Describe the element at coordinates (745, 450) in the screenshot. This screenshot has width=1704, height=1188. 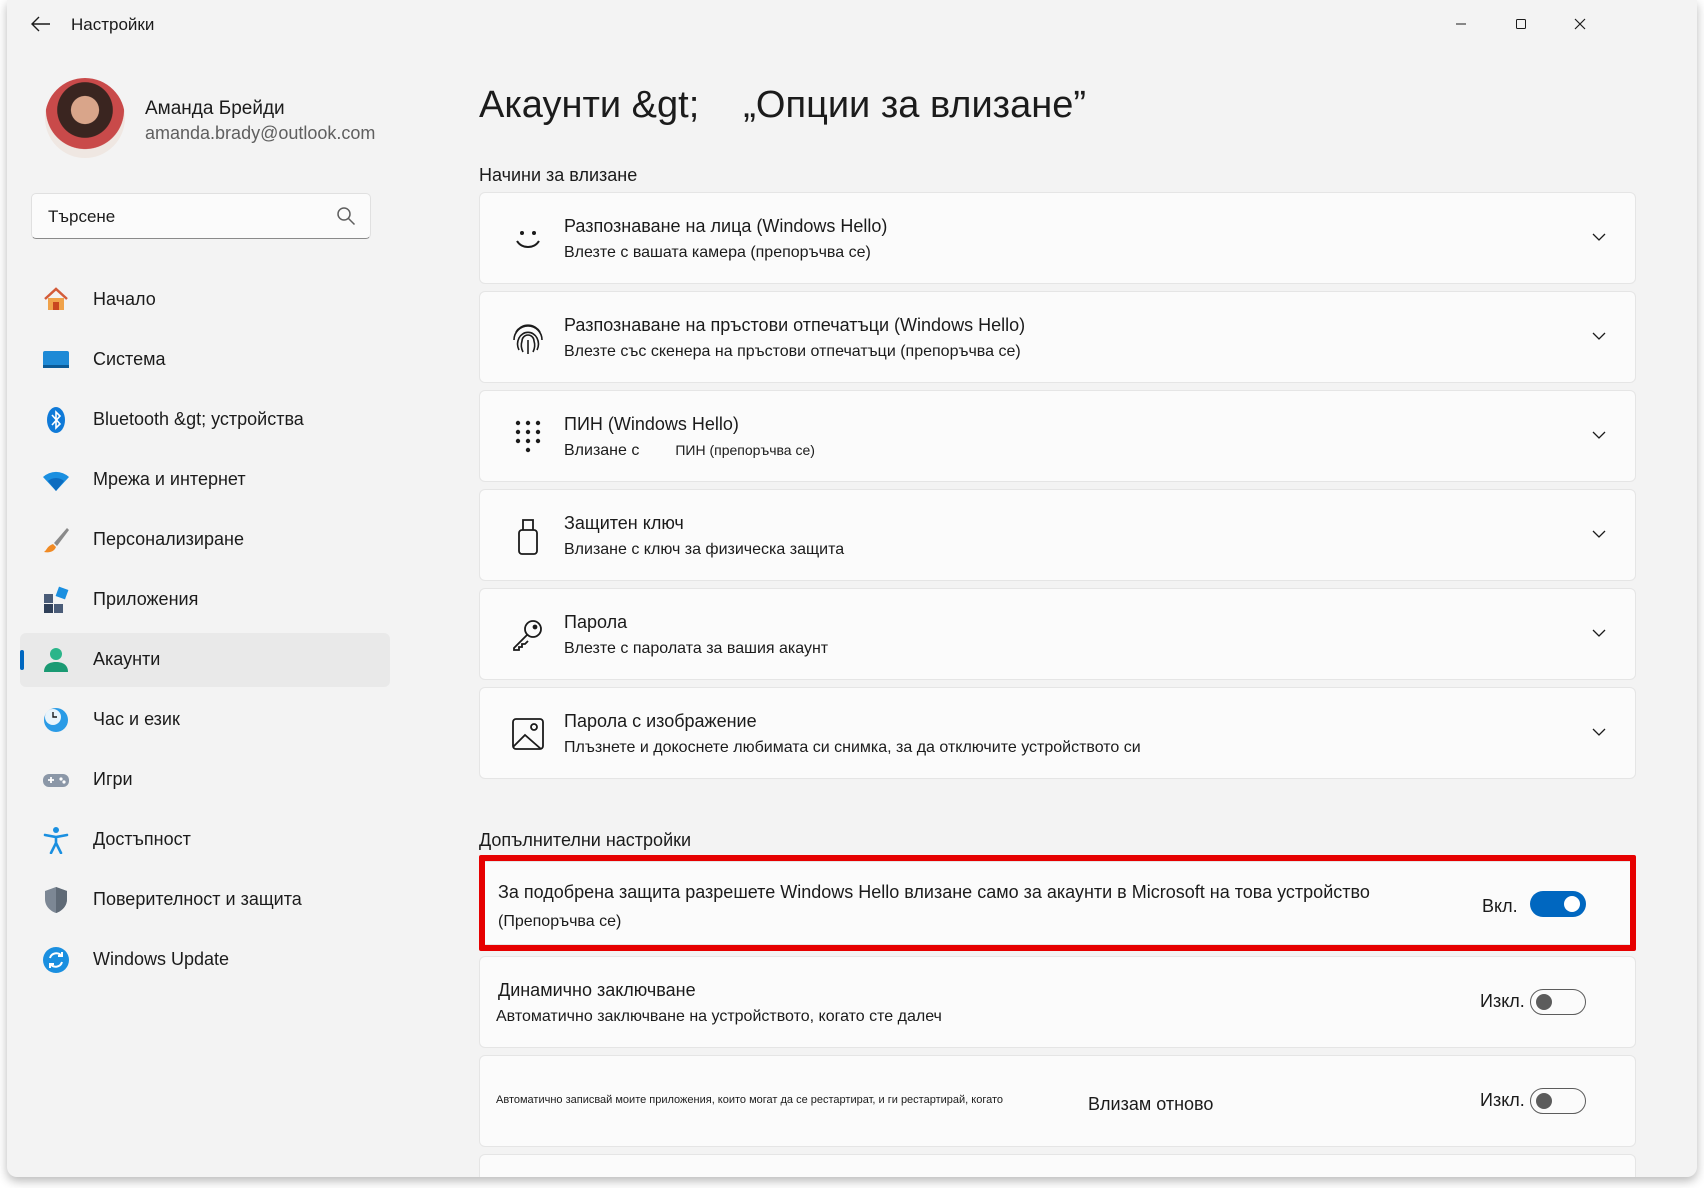
I see `card-subtitle-part: ПИН (препоръчва се)` at that location.